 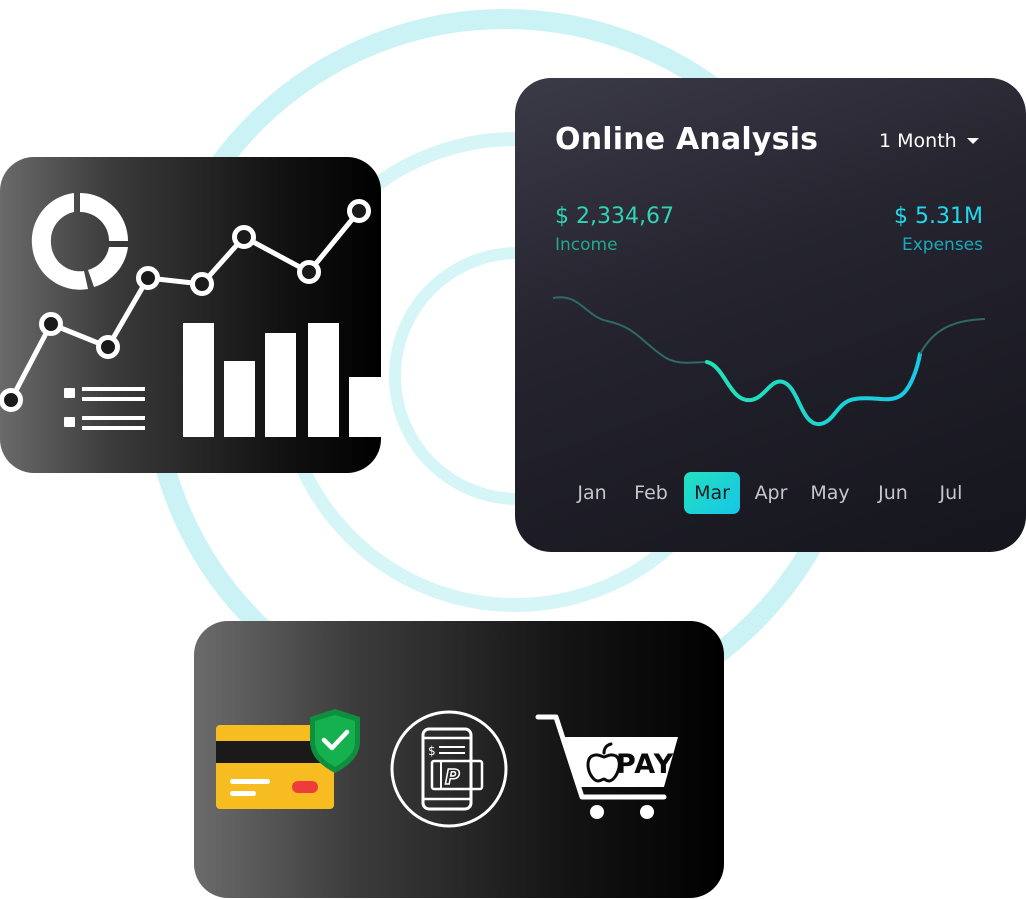 I want to click on tab-jun: Jun, so click(x=893, y=493).